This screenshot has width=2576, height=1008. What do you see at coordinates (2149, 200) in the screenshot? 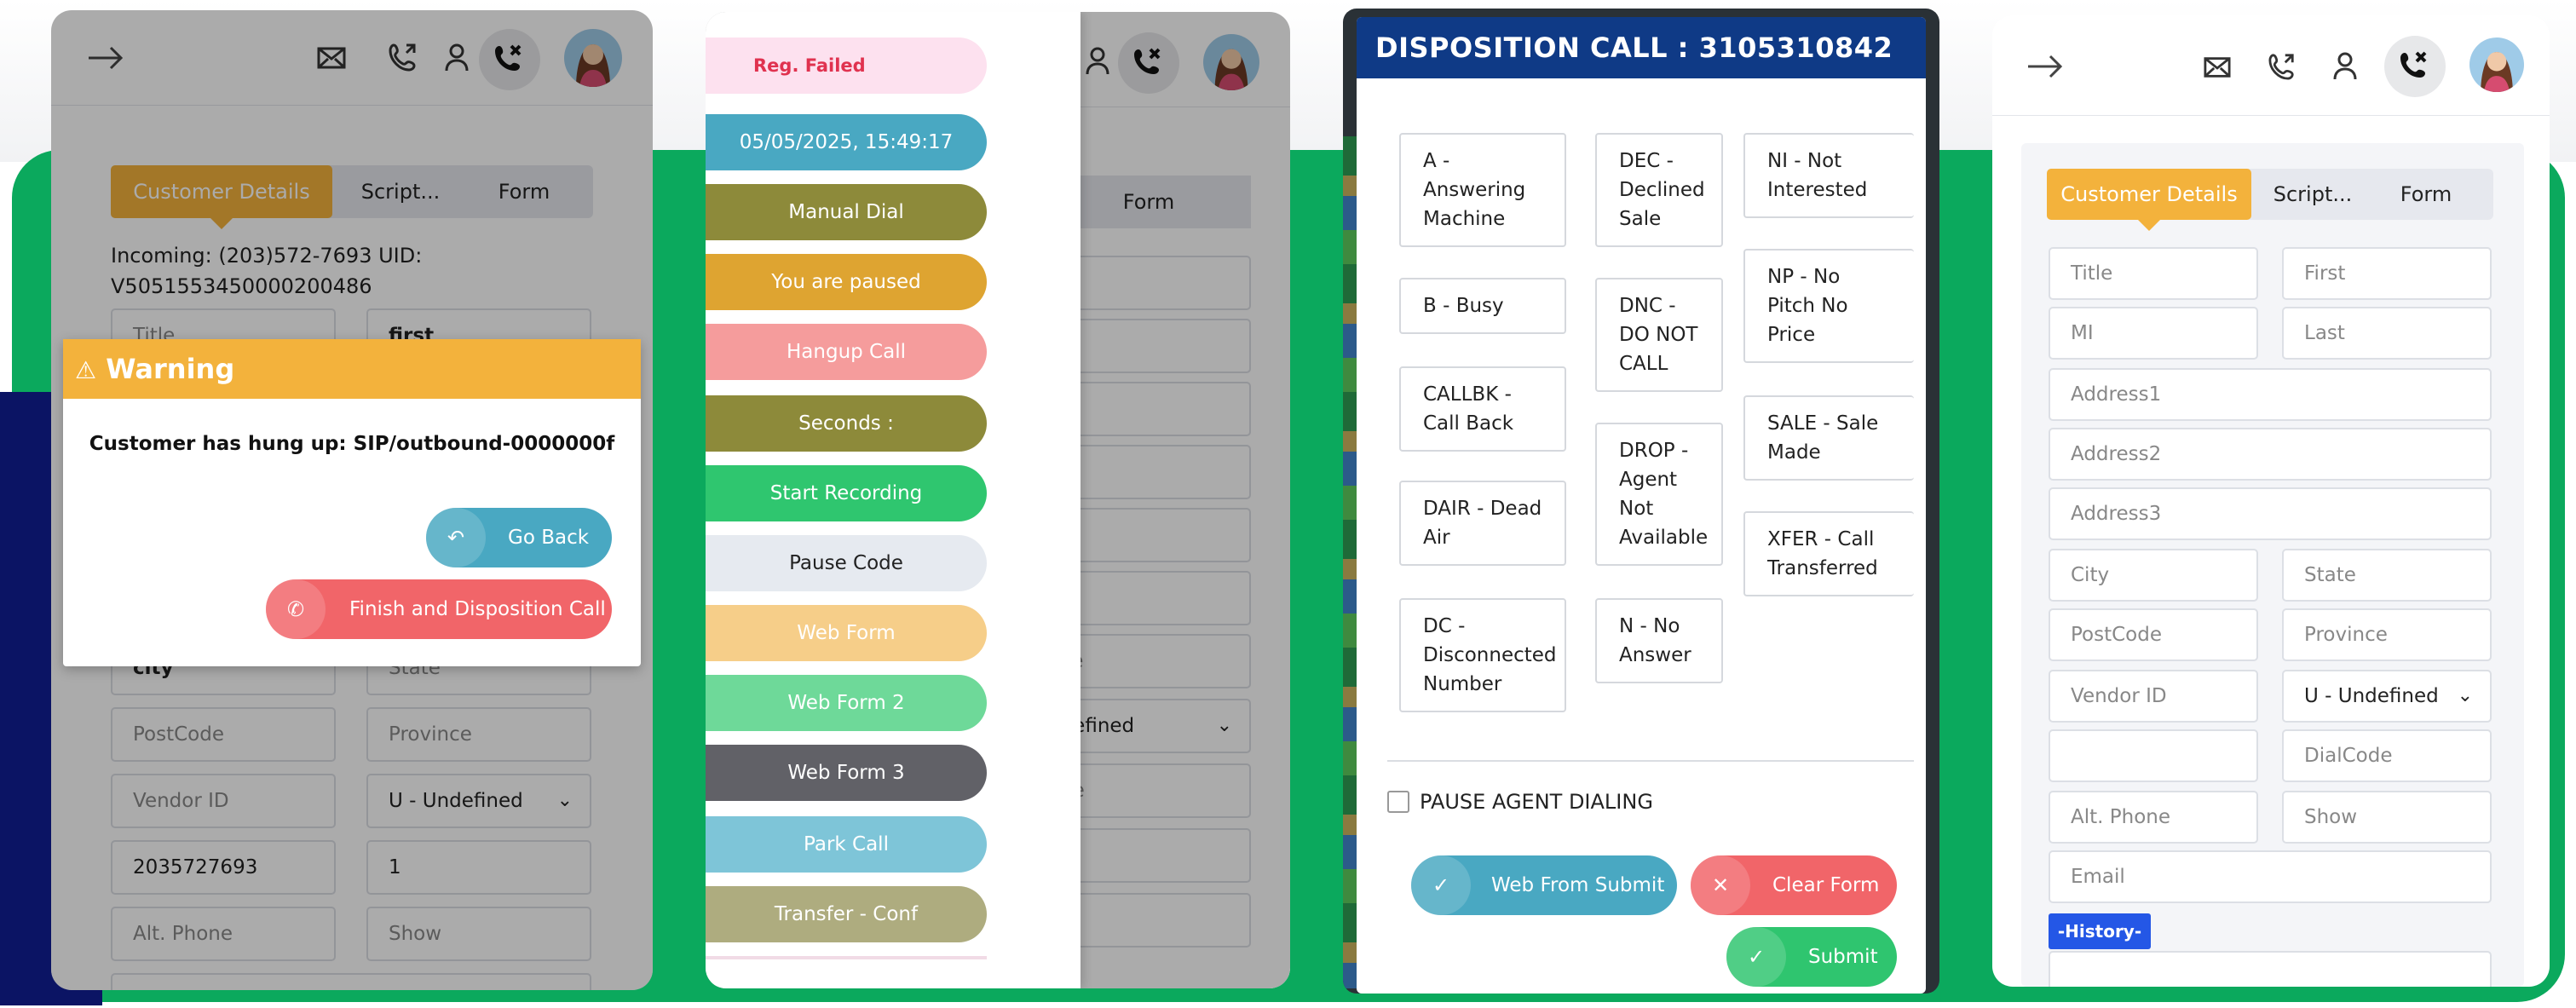
I see `tab-customer-details: Customer Details` at bounding box center [2149, 200].